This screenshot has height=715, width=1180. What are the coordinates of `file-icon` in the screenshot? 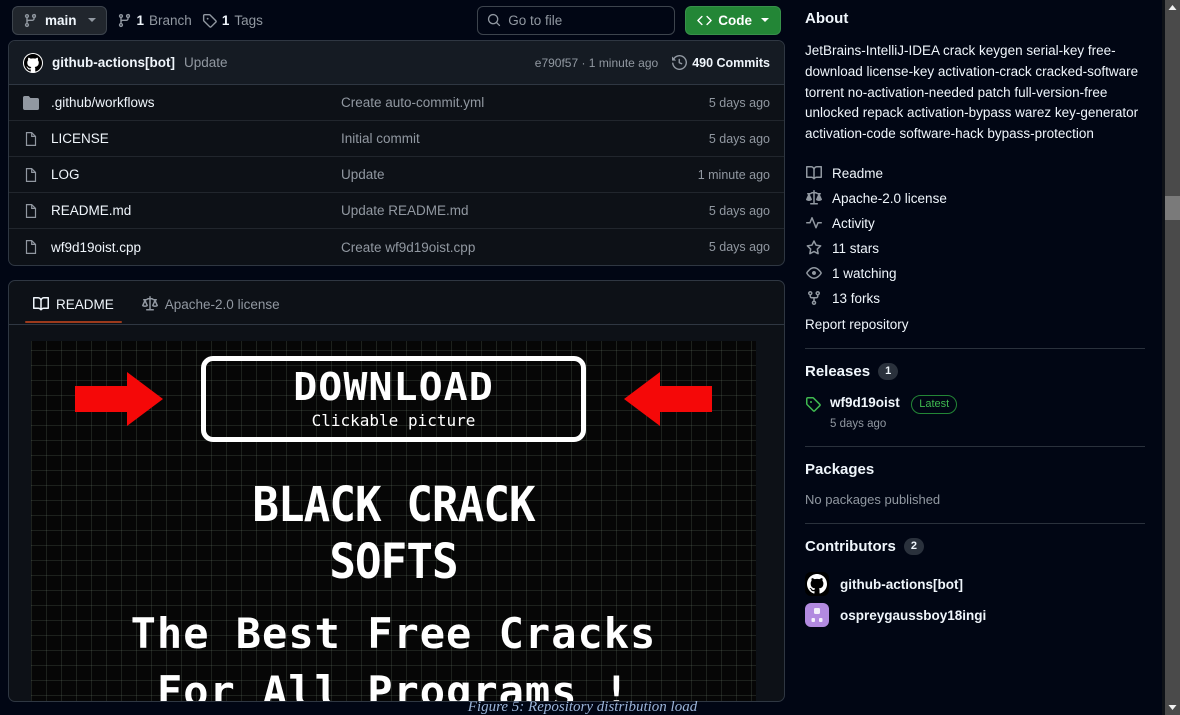 It's located at (32, 139).